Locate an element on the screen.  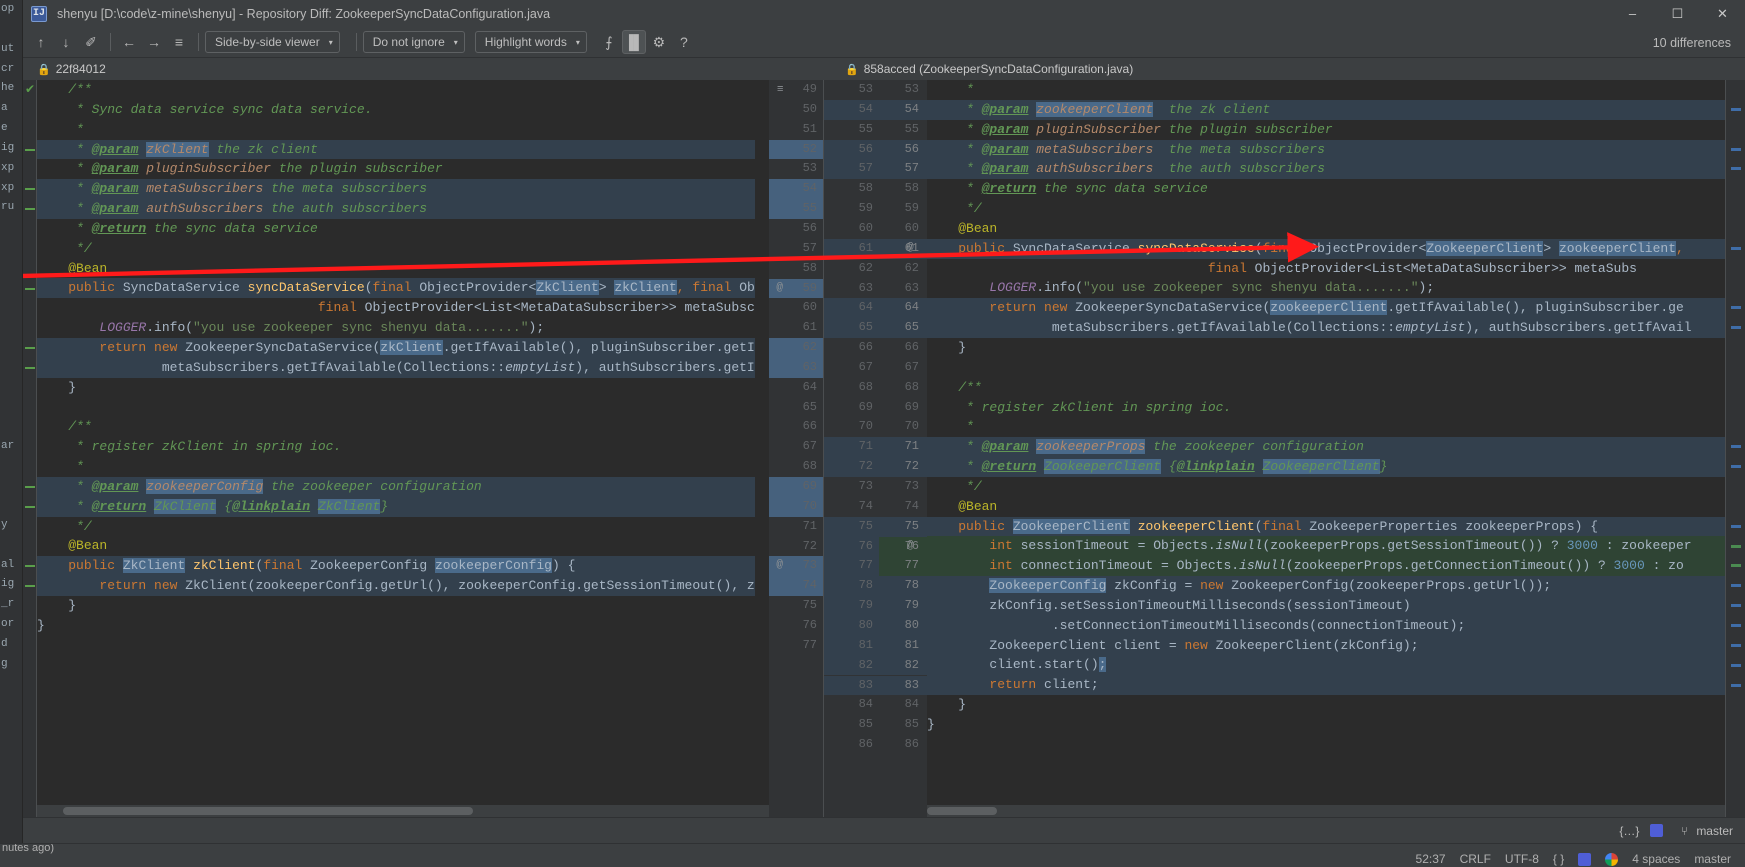
line-number: 57 is located at coordinates (911, 168).